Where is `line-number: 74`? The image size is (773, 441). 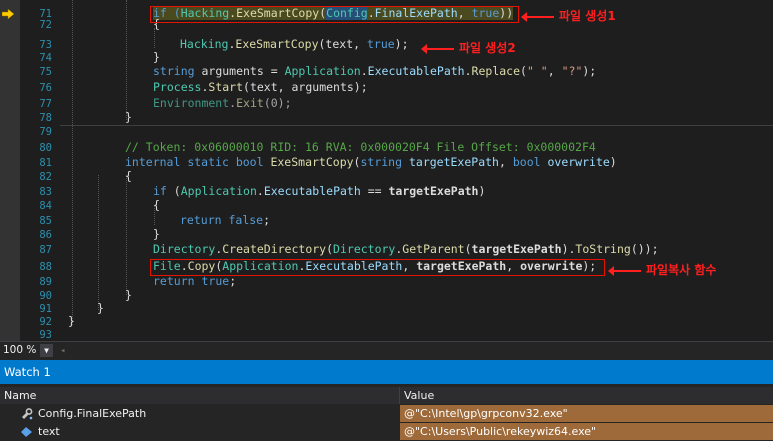 line-number: 74 is located at coordinates (45, 58).